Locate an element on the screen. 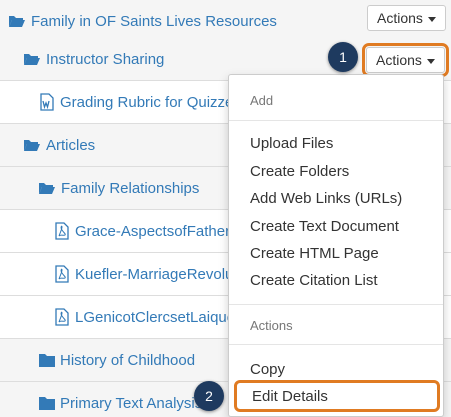 Image resolution: width=451 pixels, height=417 pixels. tree-row-label: Family in OF Saints Lives Resources is located at coordinates (154, 21).